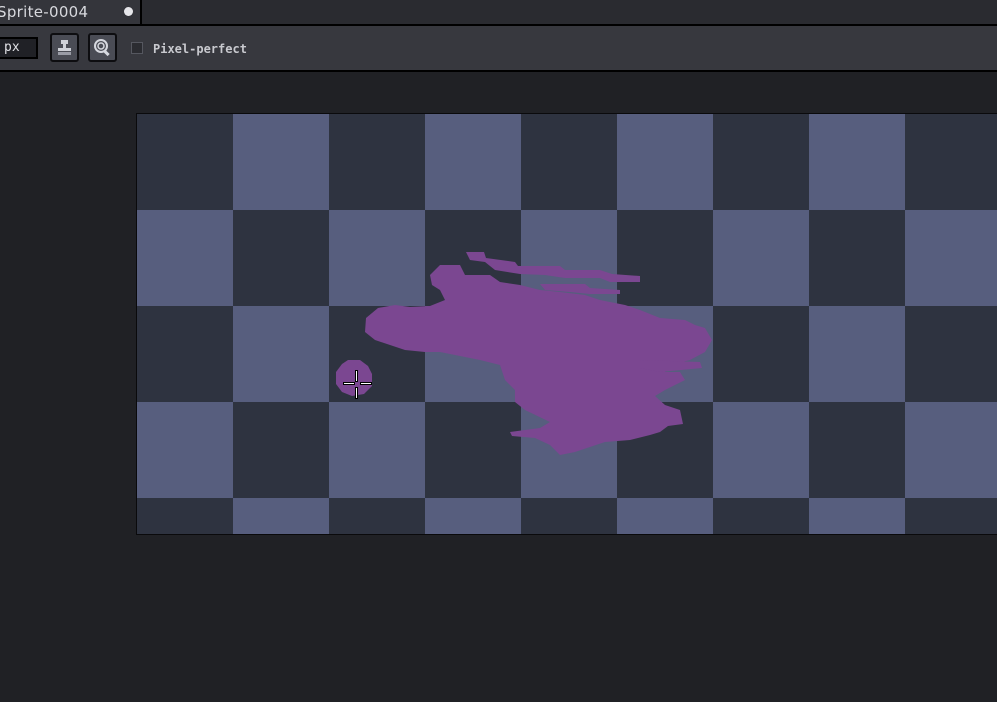  I want to click on tab-bar: Sprite-0004, so click(498, 13).